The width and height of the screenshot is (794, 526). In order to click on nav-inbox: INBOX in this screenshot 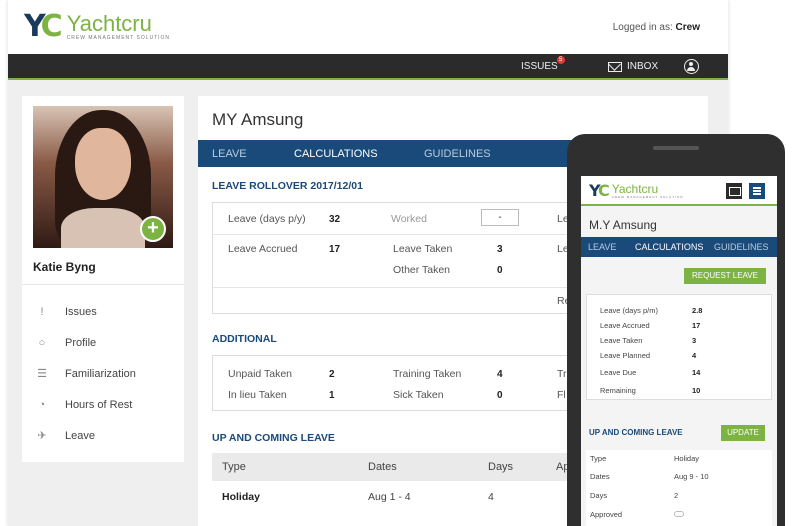, I will do `click(633, 66)`.